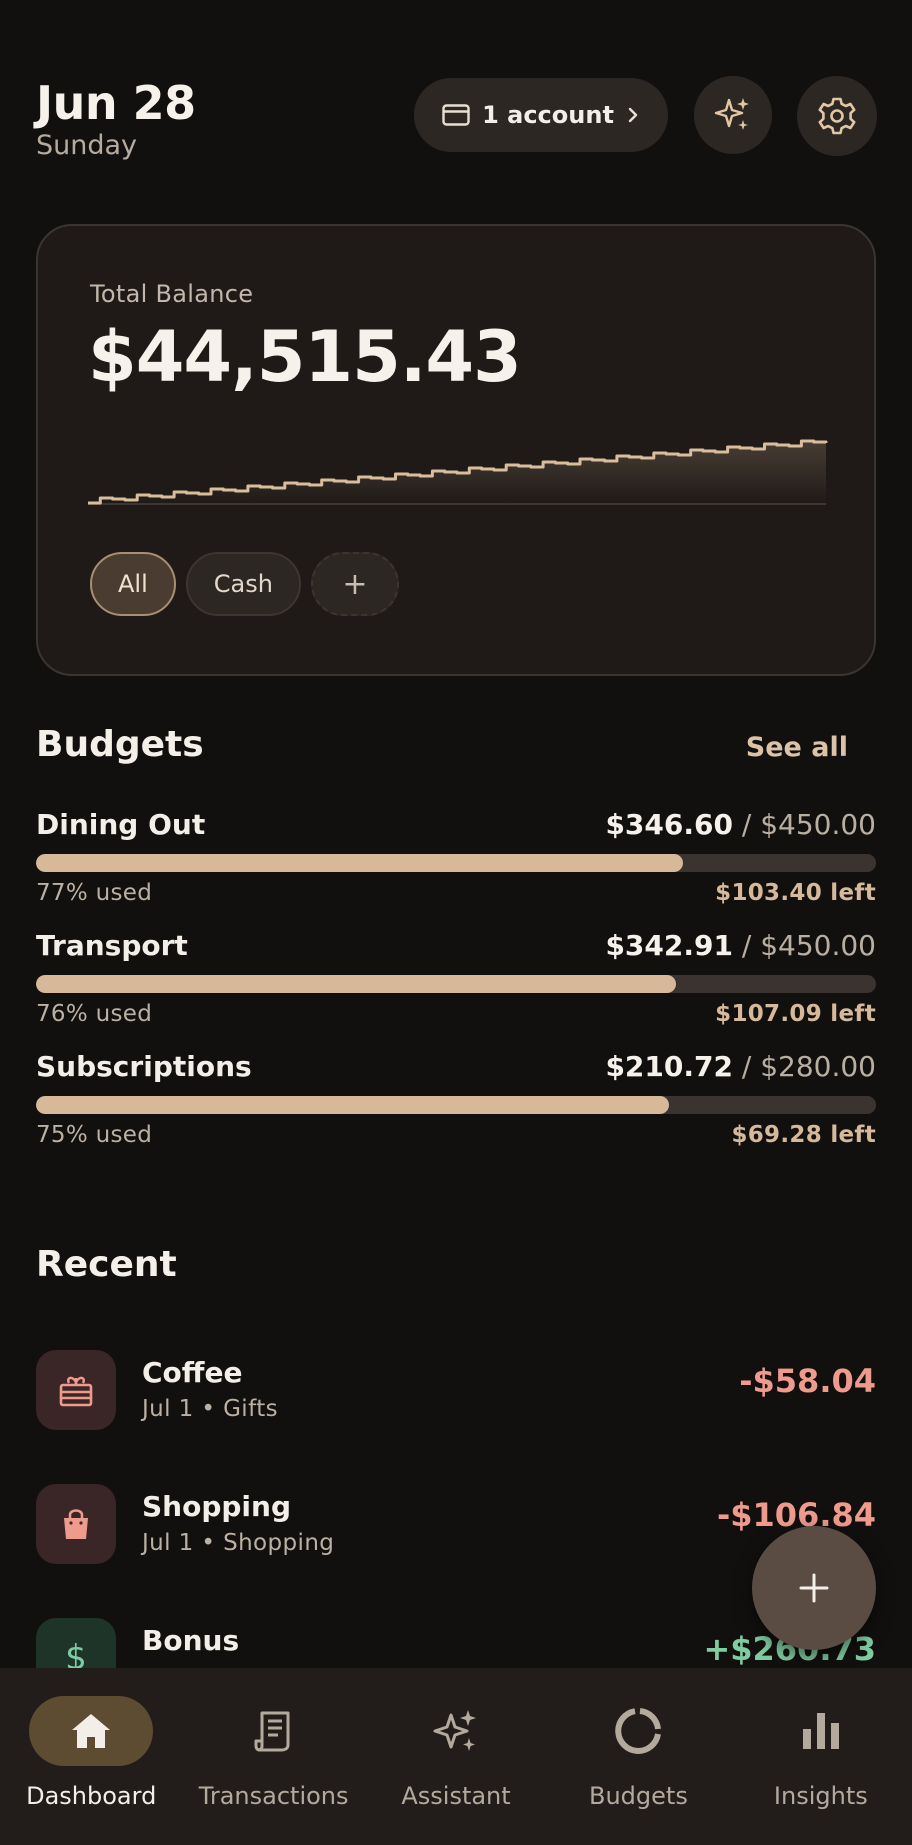 Image resolution: width=912 pixels, height=1845 pixels. Describe the element at coordinates (91, 1731) in the screenshot. I see `home-icon` at that location.